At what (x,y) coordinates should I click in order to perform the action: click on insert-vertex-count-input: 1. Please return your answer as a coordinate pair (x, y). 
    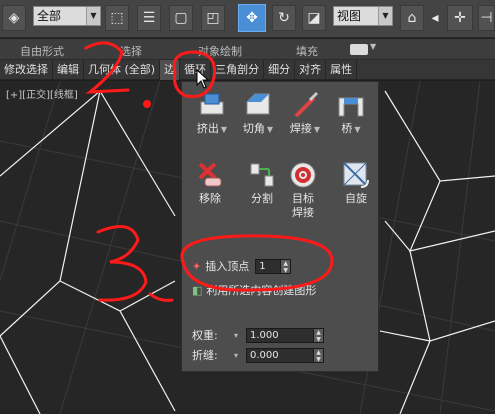
    Looking at the image, I should click on (268, 266).